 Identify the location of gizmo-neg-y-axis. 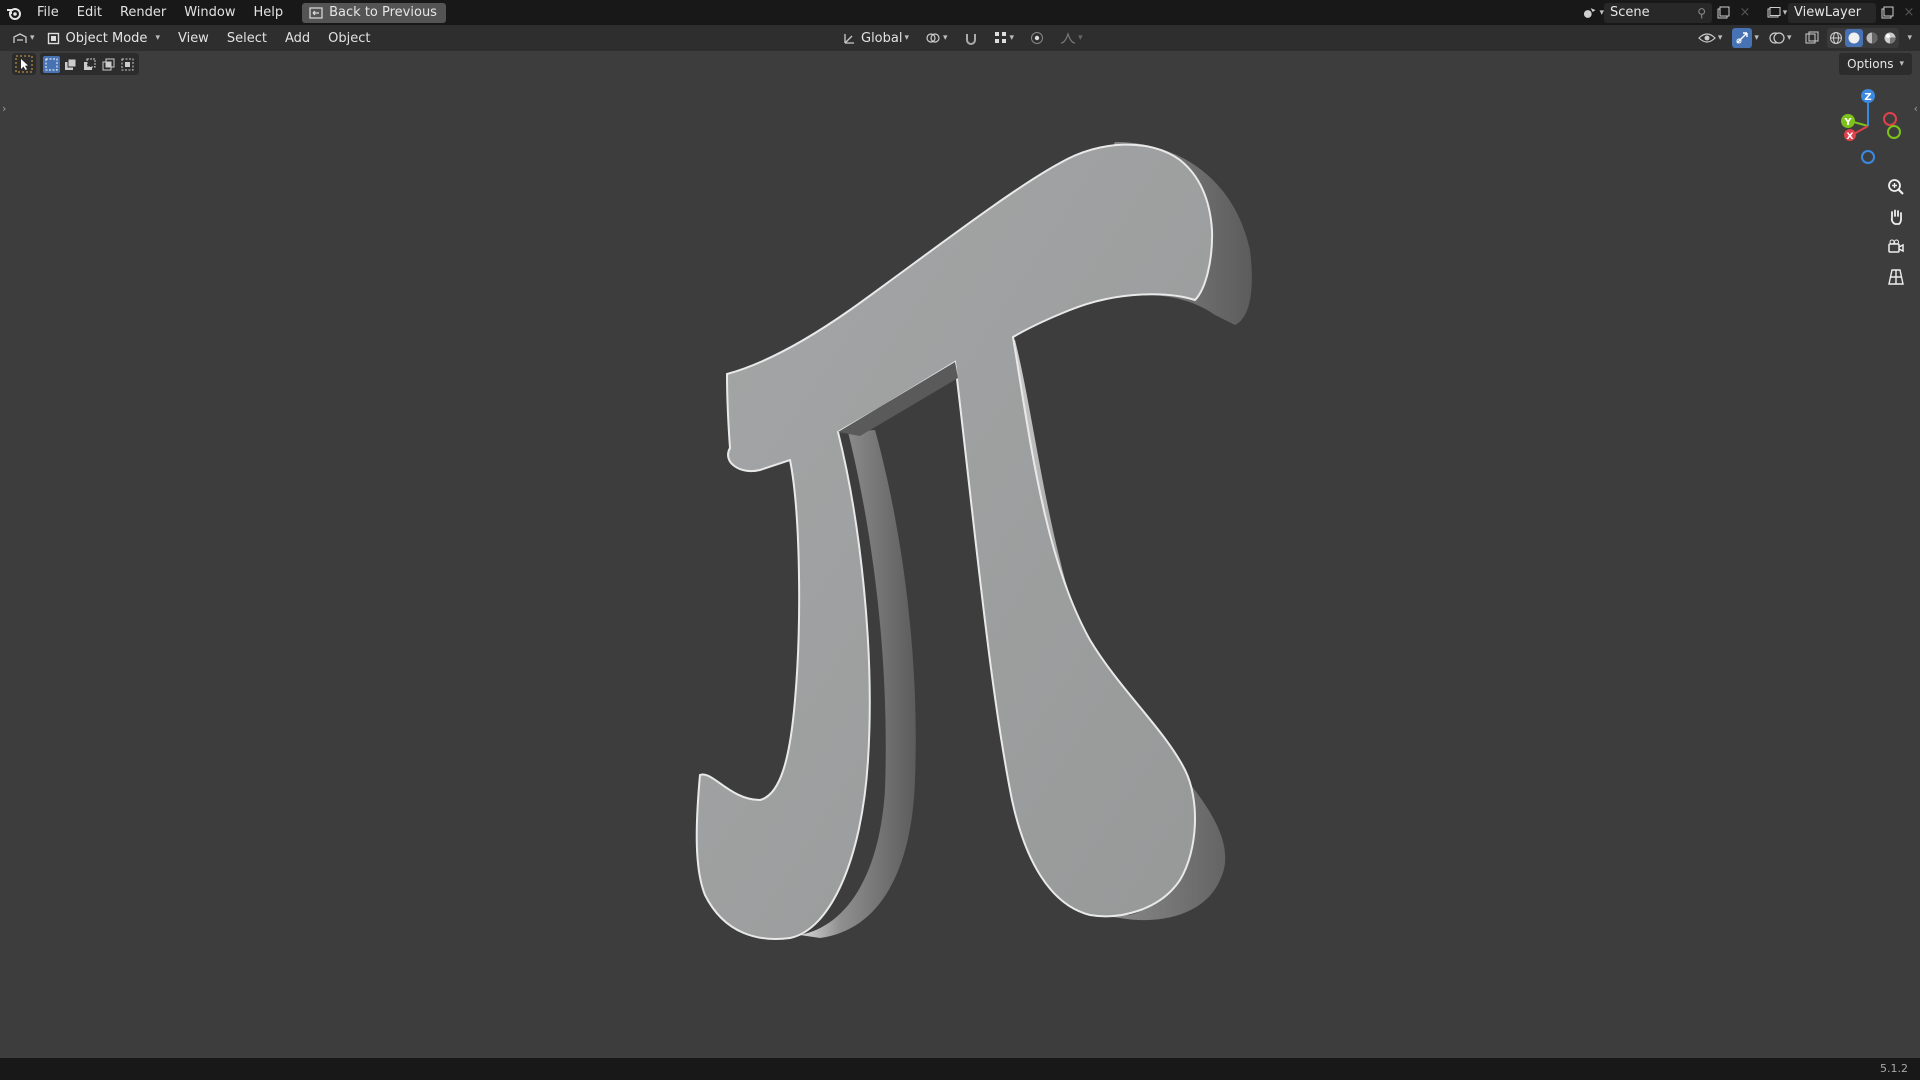
(1894, 132).